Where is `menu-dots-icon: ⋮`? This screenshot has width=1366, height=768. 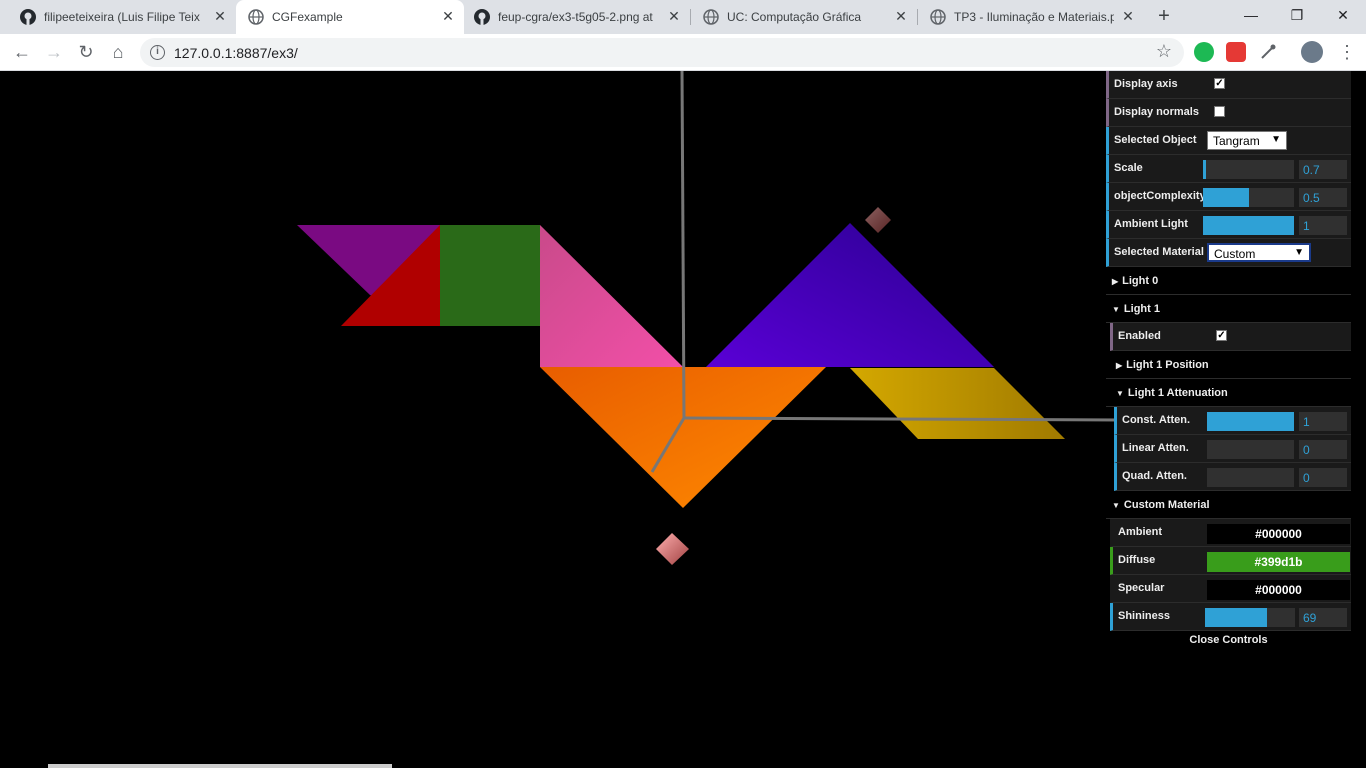 menu-dots-icon: ⋮ is located at coordinates (1347, 52).